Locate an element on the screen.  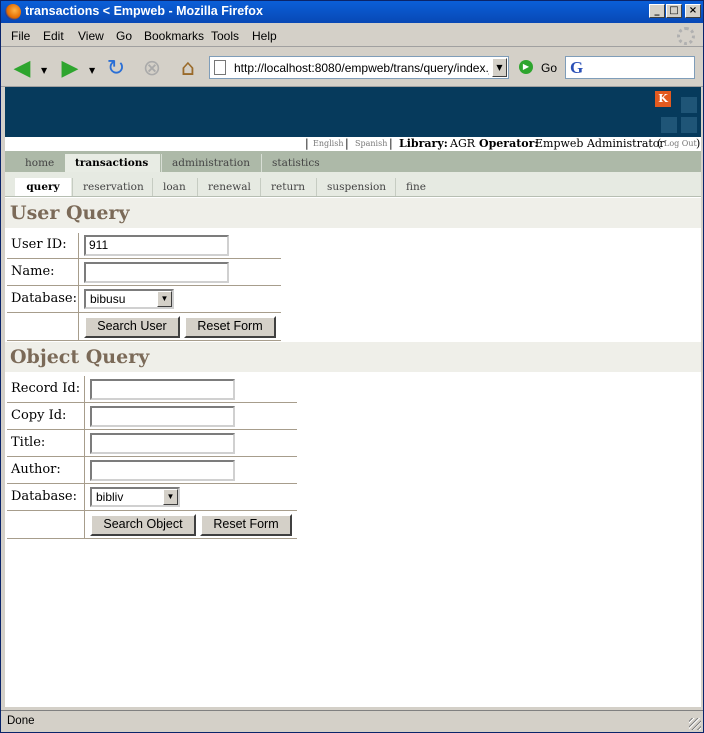
maximize-button: □ is located at coordinates (674, 11).